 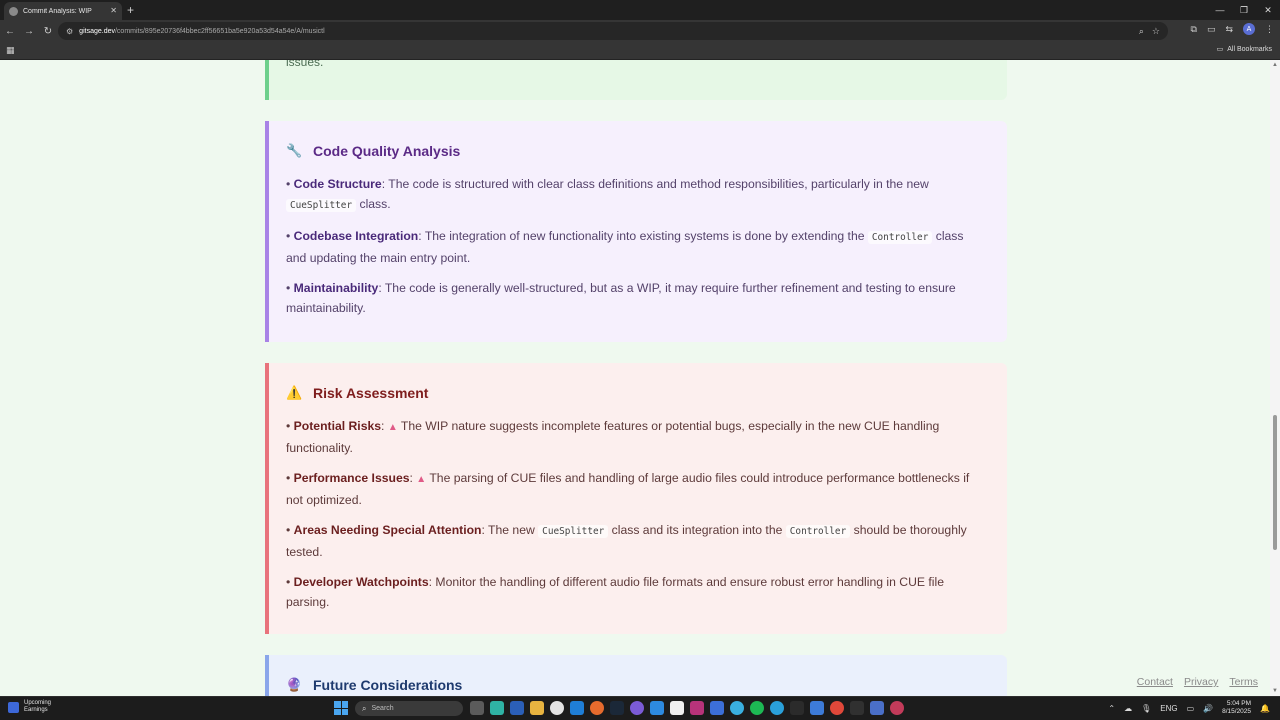 I want to click on favicon-icon, so click(x=13, y=11).